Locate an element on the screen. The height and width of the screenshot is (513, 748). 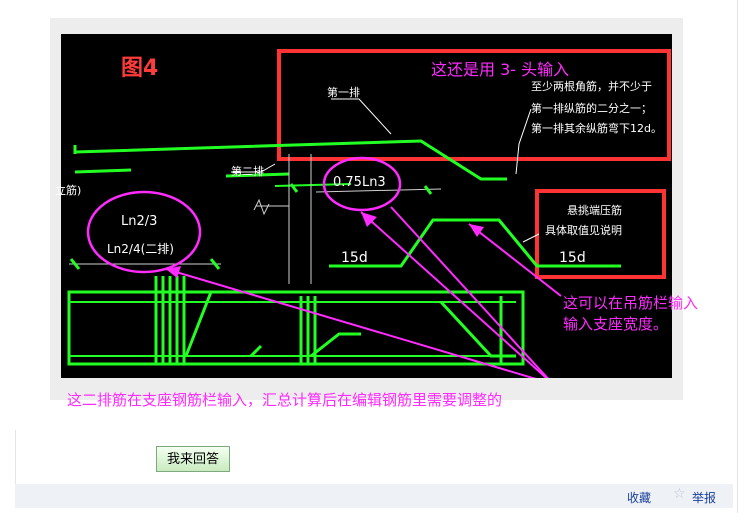
right-annotation-line-1: 这可以在吊筋栏输入 is located at coordinates (631, 303).